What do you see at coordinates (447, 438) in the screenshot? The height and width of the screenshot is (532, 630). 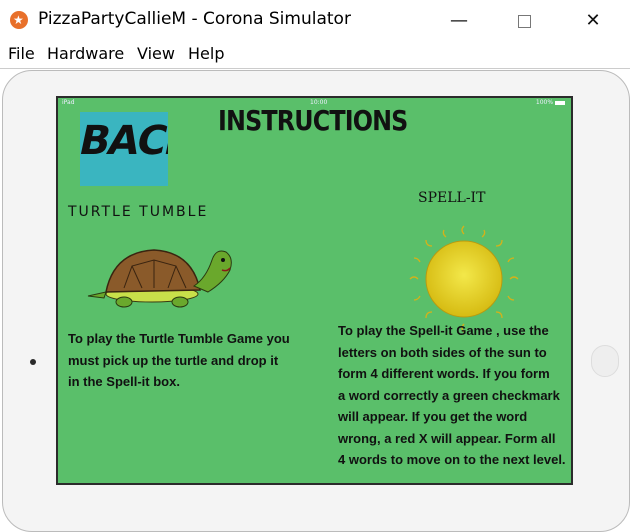 I see `spell-instruction-line: wrong, a red X will appear. Form all` at bounding box center [447, 438].